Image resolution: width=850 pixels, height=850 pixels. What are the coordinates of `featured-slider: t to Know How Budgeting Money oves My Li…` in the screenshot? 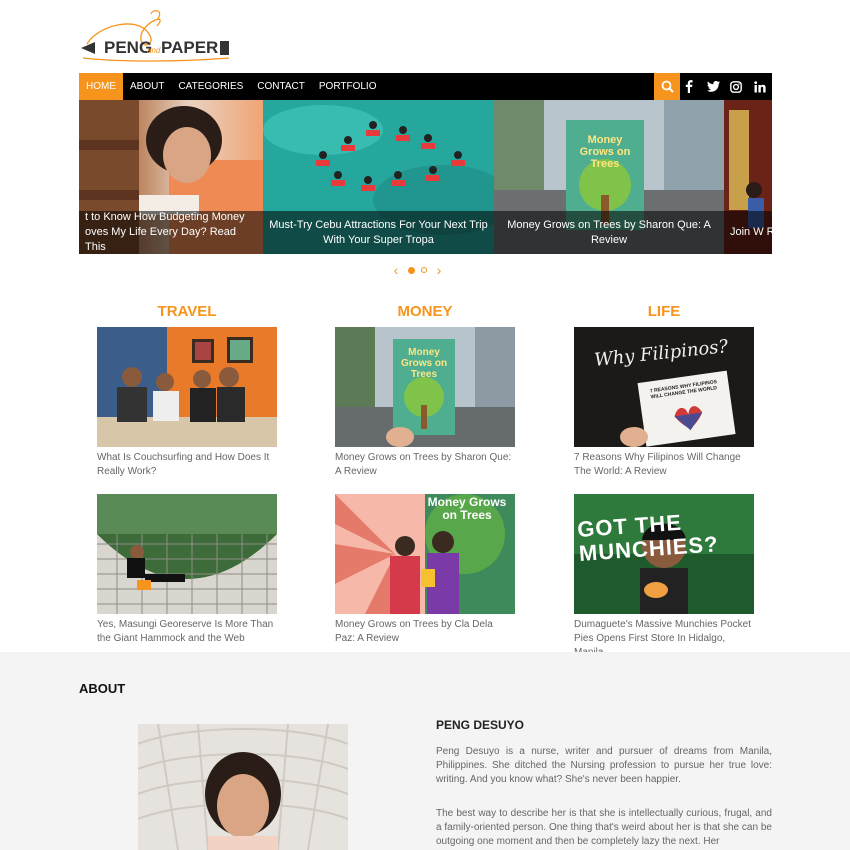 It's located at (425, 177).